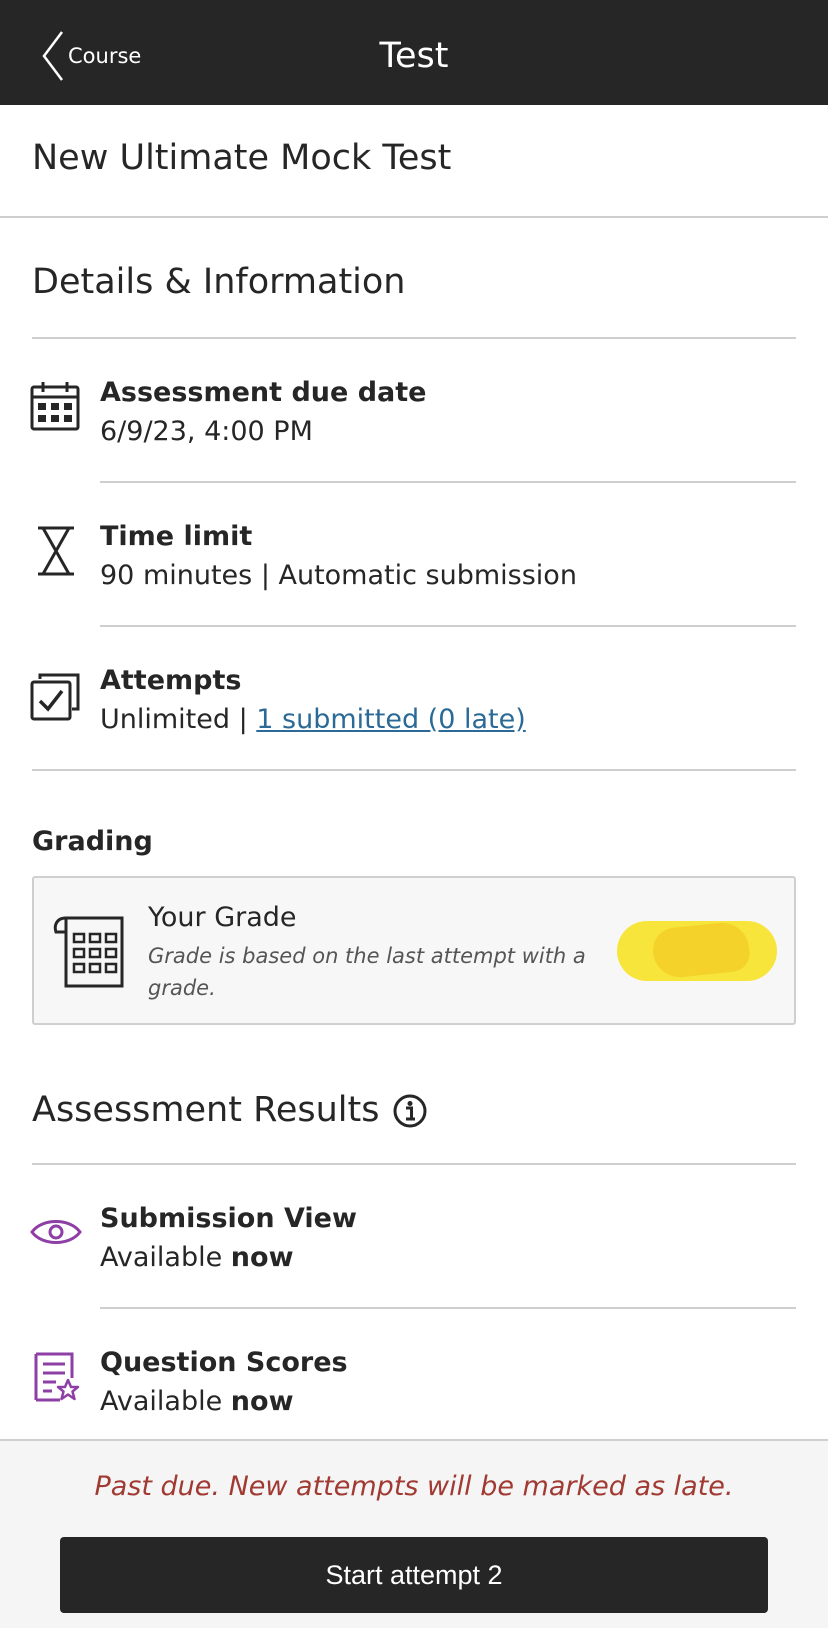 This screenshot has height=1628, width=828. I want to click on eye-icon, so click(56, 1234).